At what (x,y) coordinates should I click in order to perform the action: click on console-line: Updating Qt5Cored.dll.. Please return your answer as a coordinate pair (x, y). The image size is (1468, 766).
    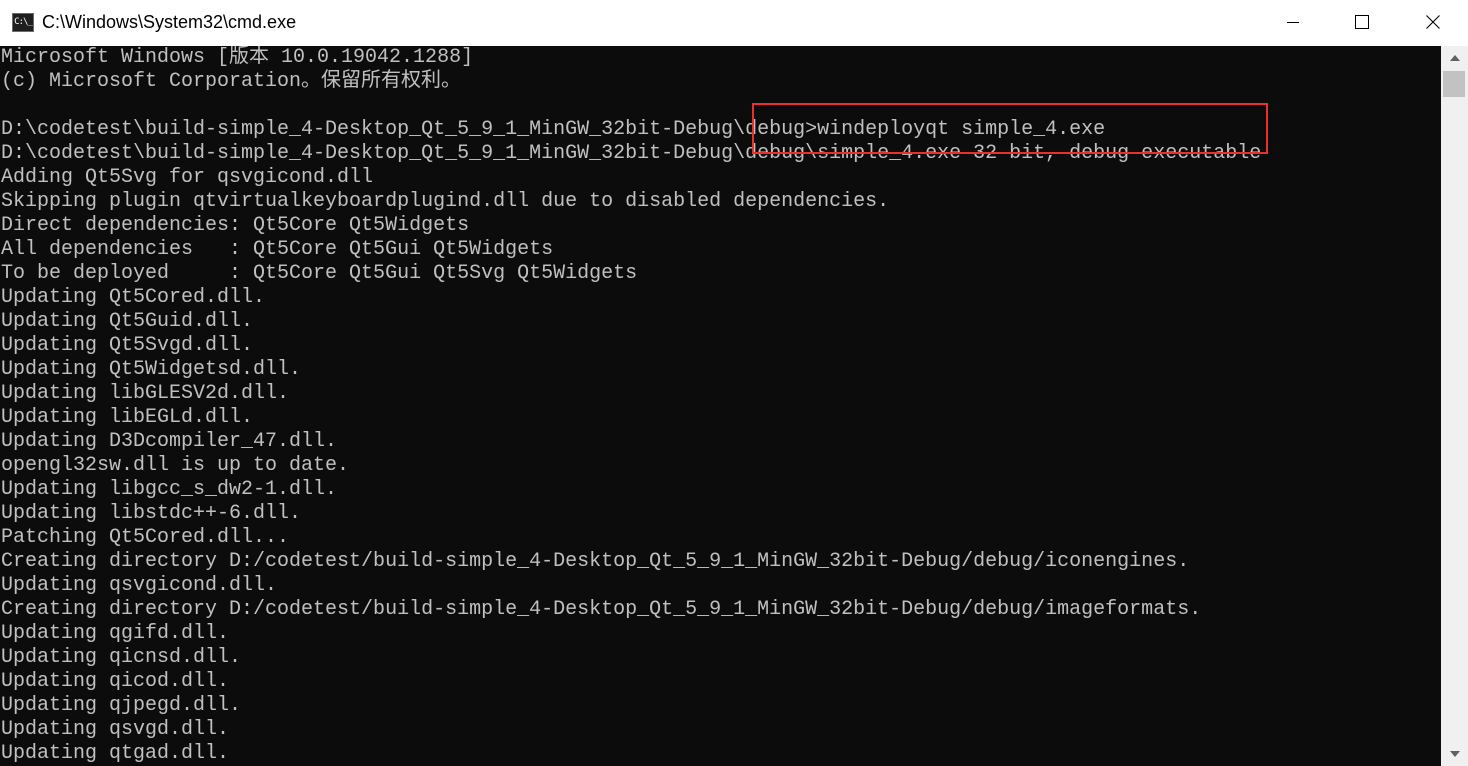
    Looking at the image, I should click on (133, 297).